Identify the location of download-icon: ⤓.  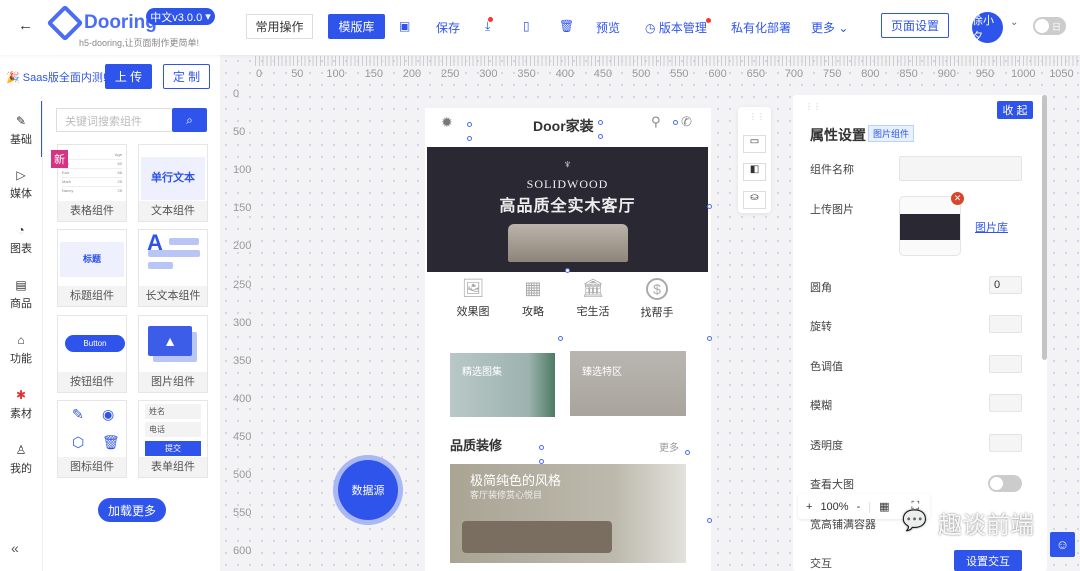
(489, 25).